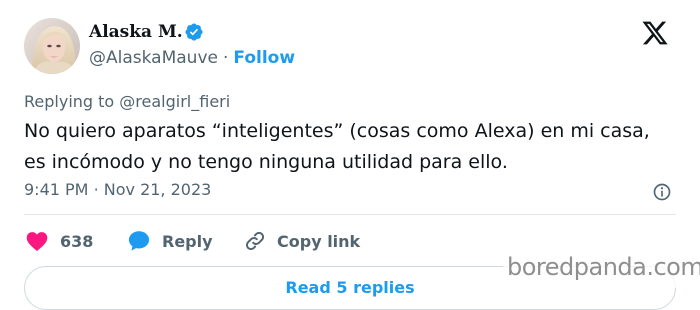 This screenshot has height=310, width=700. Describe the element at coordinates (37, 241) in the screenshot. I see `heart-icon` at that location.